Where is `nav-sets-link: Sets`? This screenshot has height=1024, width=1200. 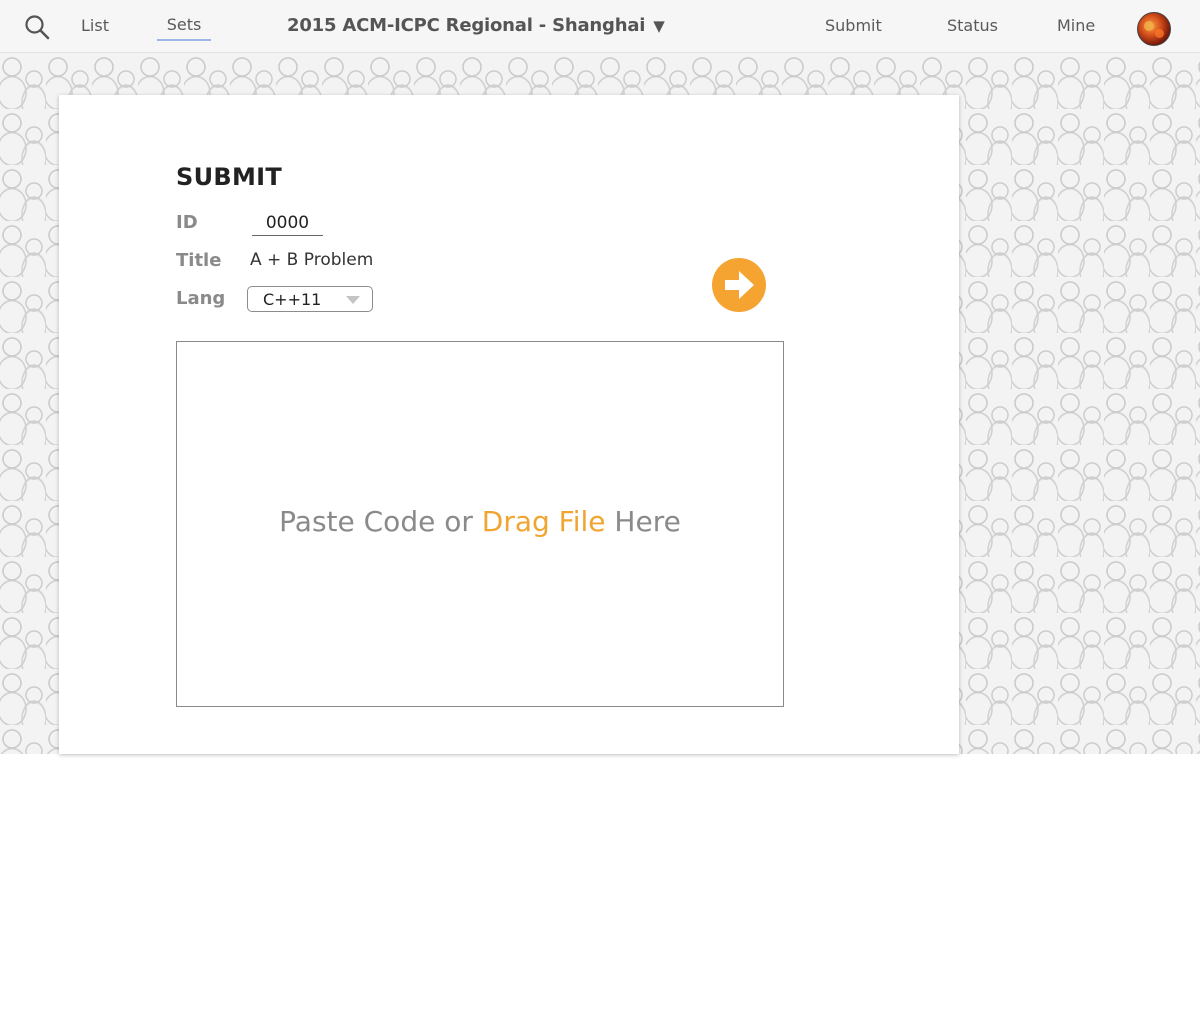
nav-sets-link: Sets is located at coordinates (184, 24).